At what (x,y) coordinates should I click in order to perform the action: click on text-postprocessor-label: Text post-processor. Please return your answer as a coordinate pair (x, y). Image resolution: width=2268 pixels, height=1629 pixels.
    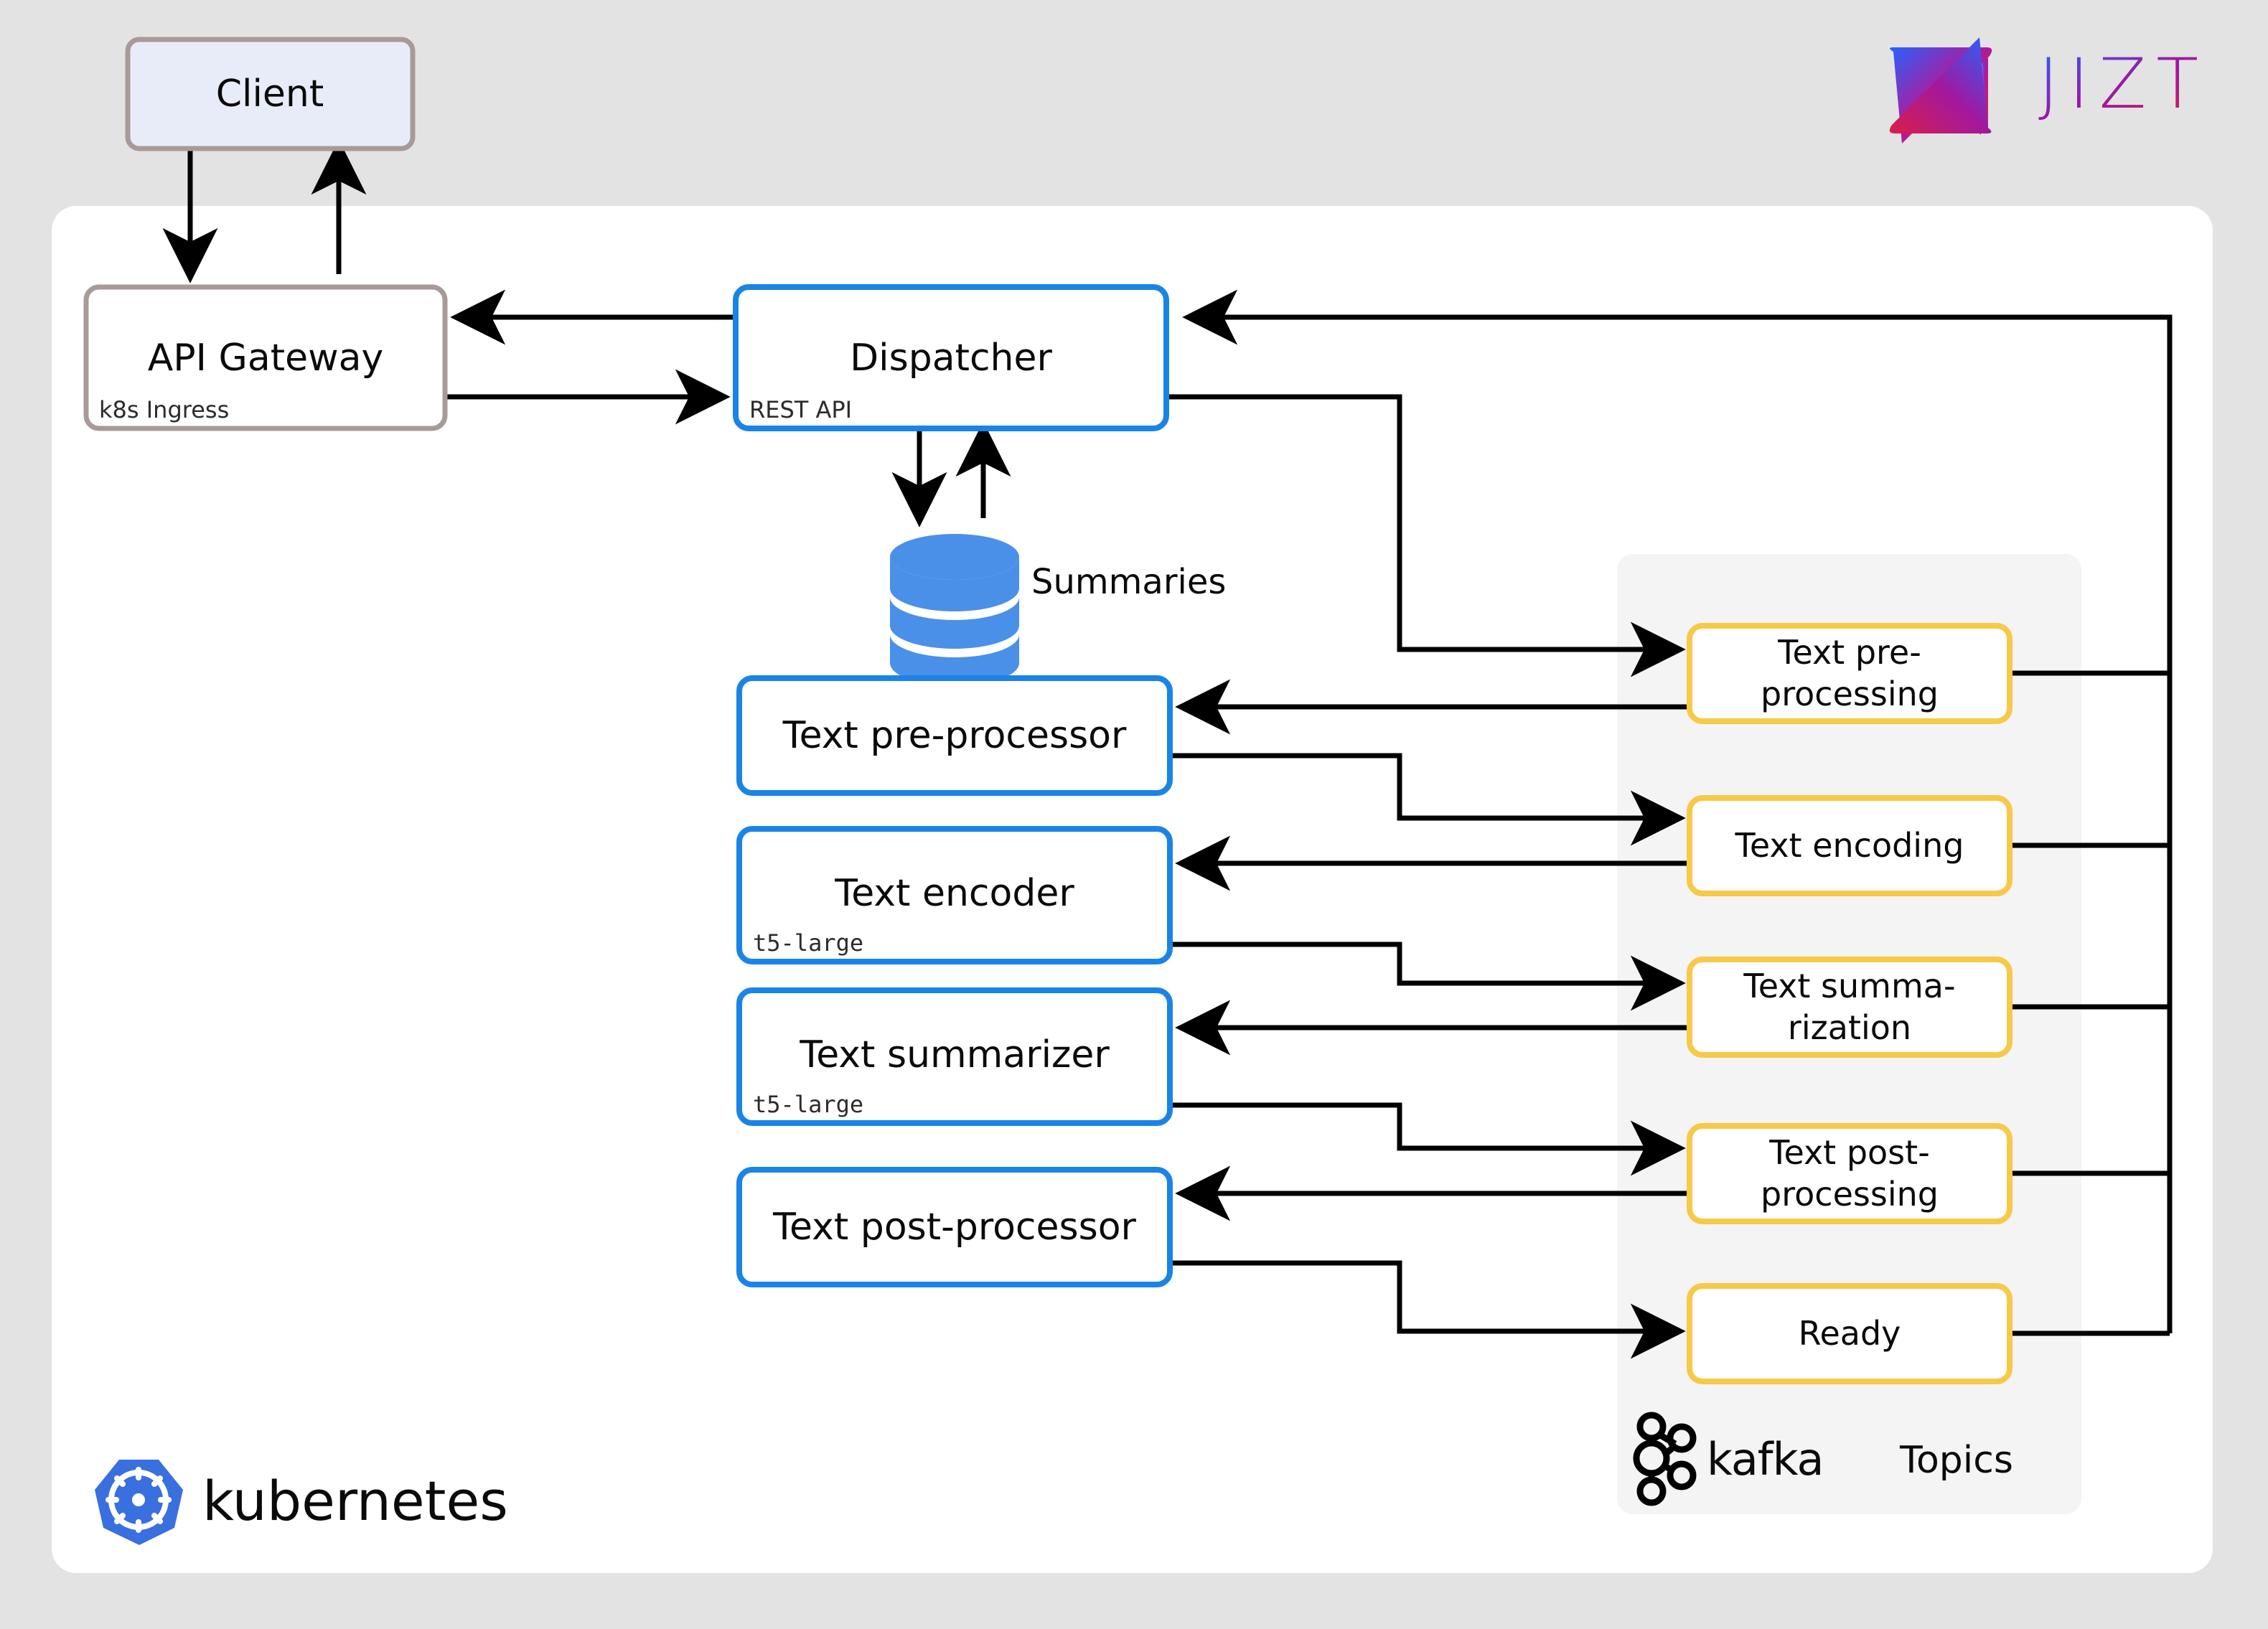
    Looking at the image, I should click on (954, 1227).